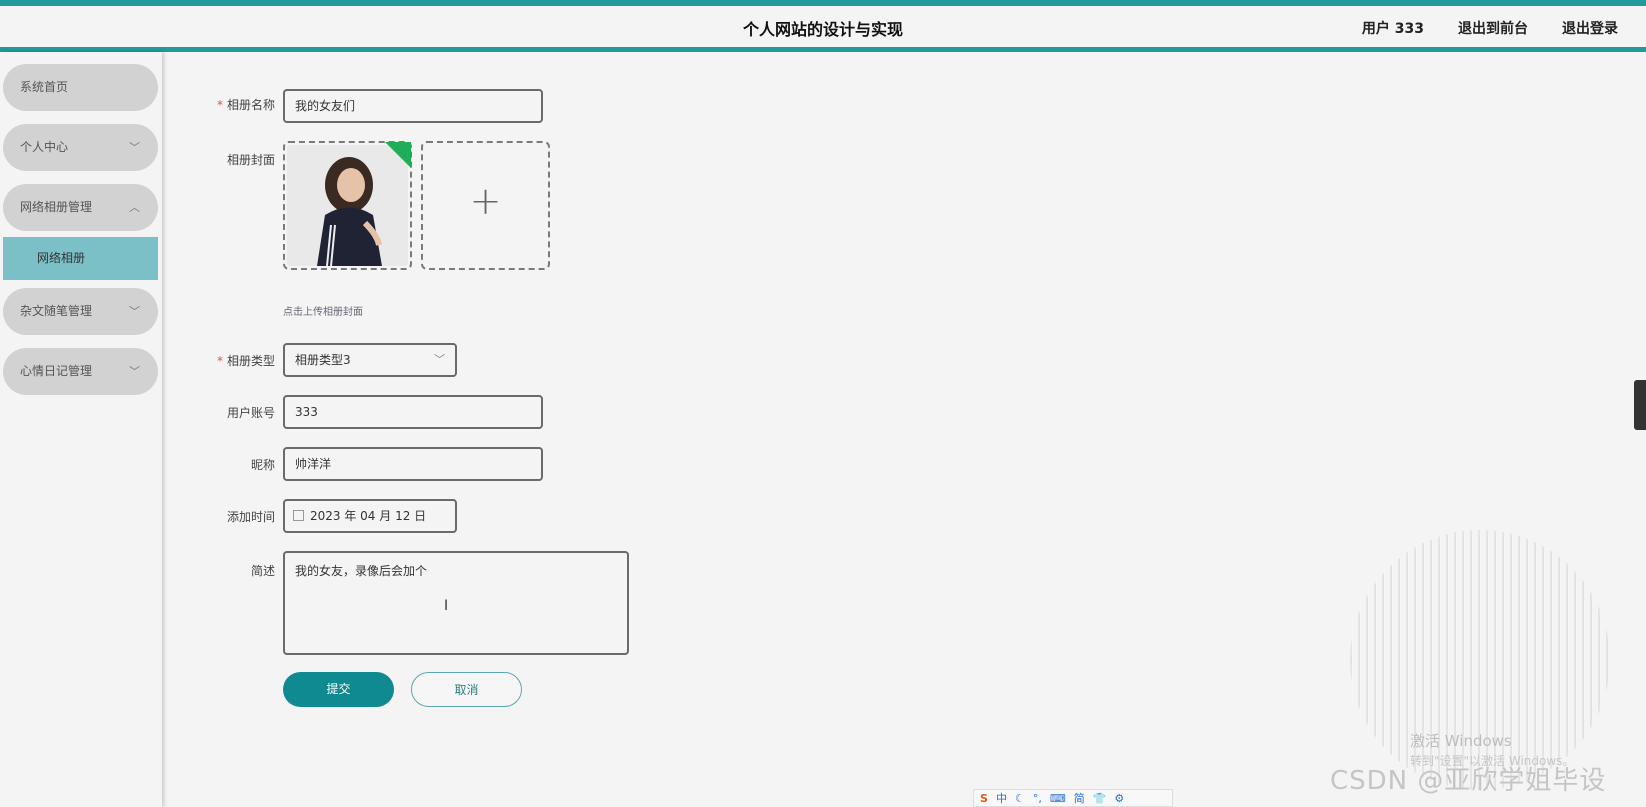 Image resolution: width=1646 pixels, height=807 pixels. Describe the element at coordinates (823, 26) in the screenshot. I see `top-header: 个人网站的设计与实现 用户 333 退出到前台 退出登录` at that location.